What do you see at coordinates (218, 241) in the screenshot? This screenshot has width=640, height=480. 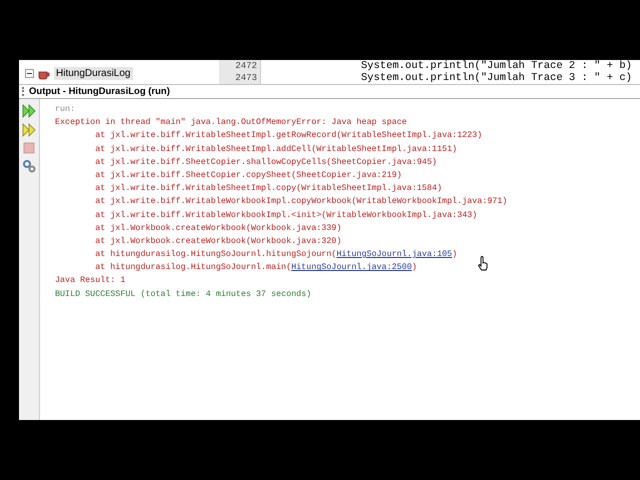 I see `console-line: at jxl.Workbook.createWorkbook(Workbook.java:320)` at bounding box center [218, 241].